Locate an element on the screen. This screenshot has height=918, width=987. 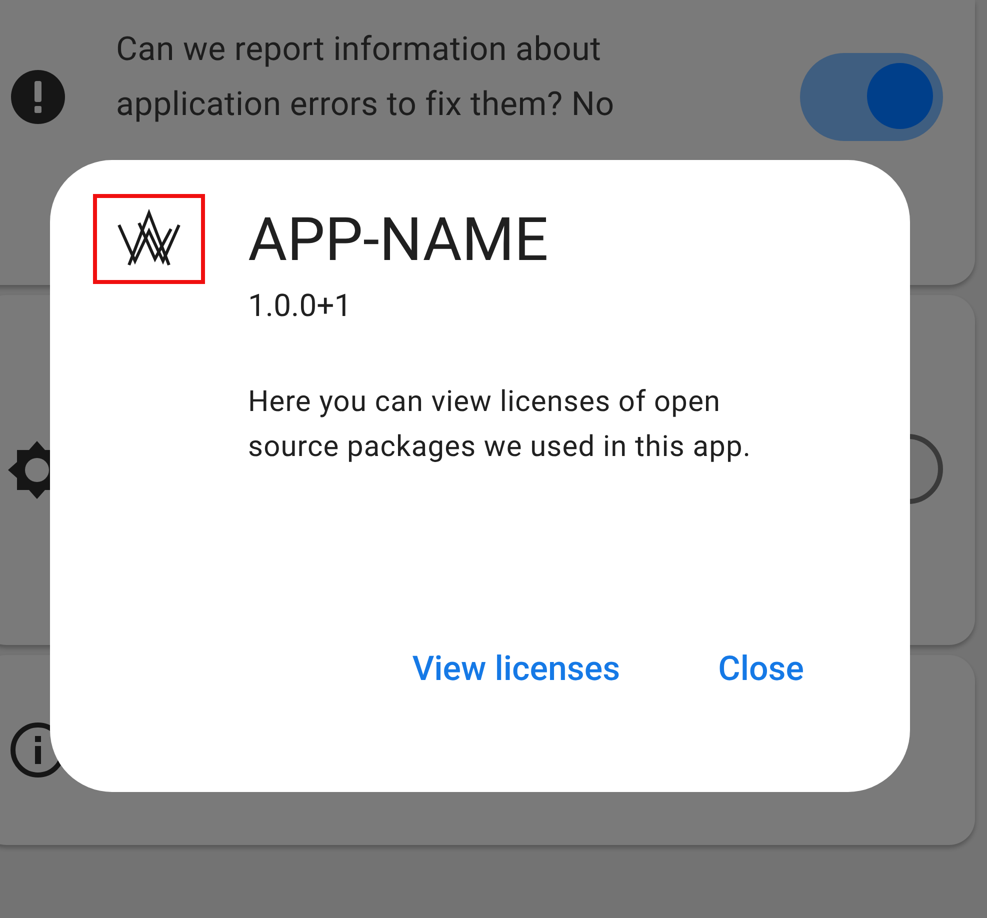
app-name: APP-NAME is located at coordinates (399, 240).